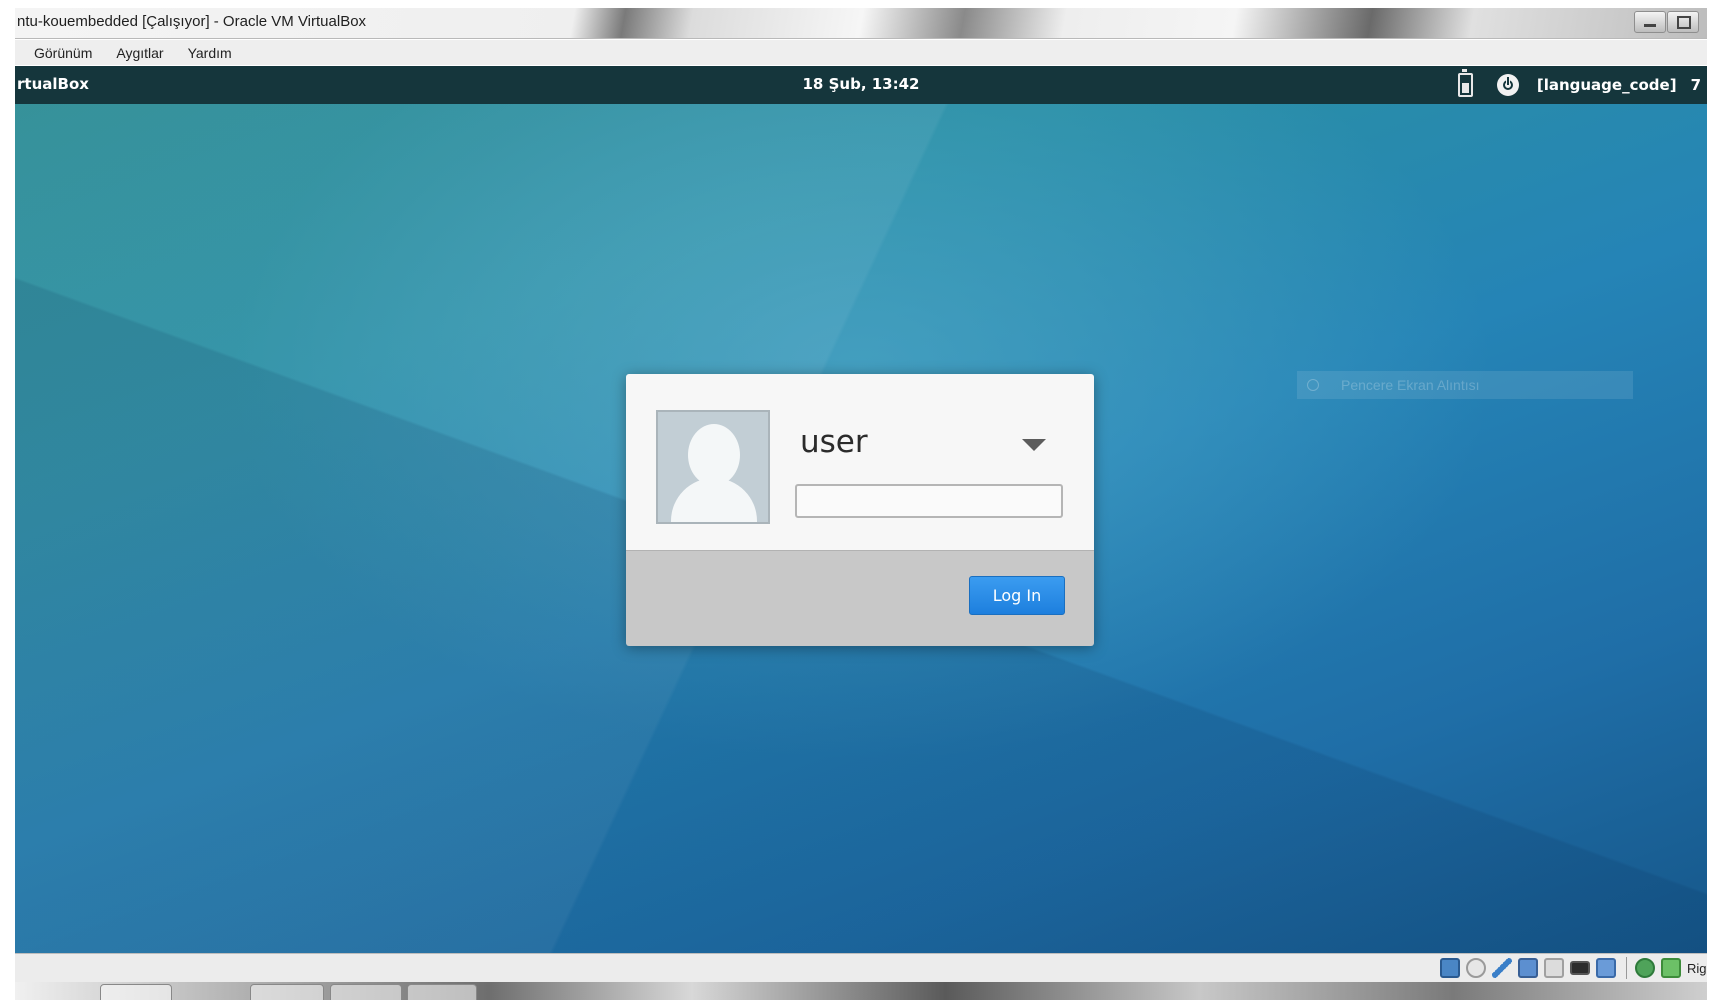  What do you see at coordinates (1313, 385) in the screenshot?
I see `notification-icon` at bounding box center [1313, 385].